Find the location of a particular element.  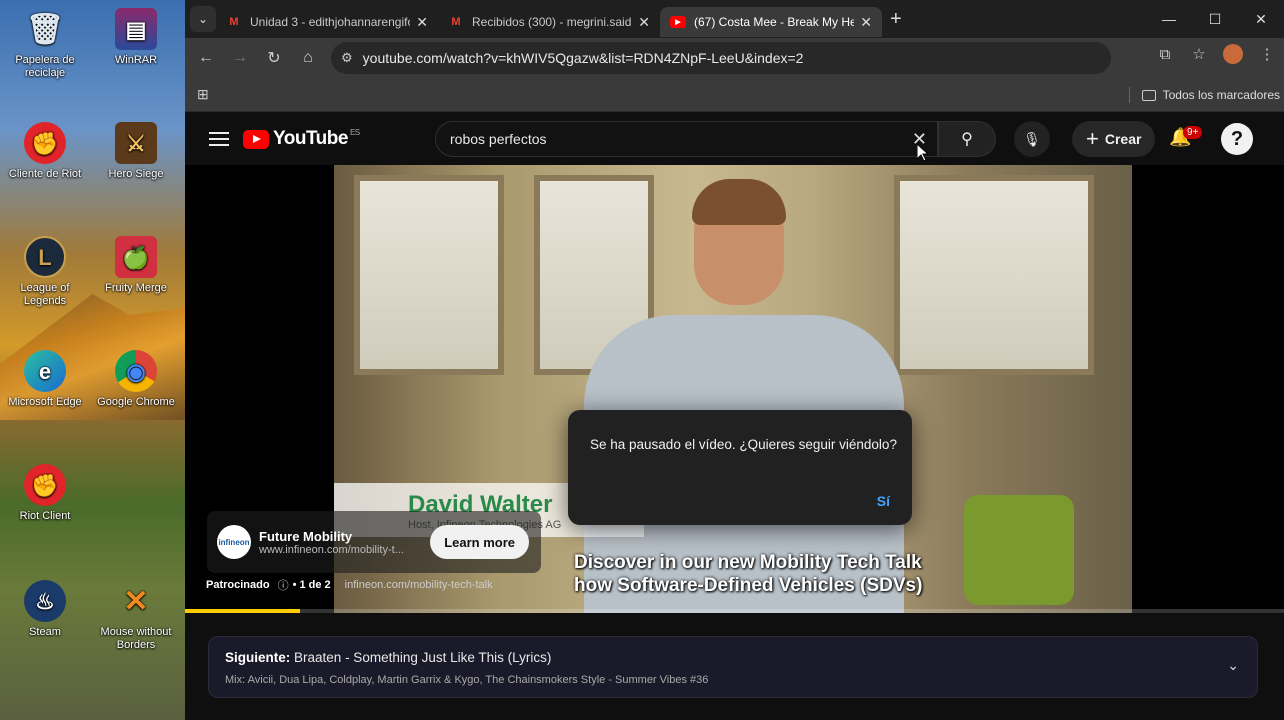

desktop-icon-label: Riot Client is located at coordinates (45, 516).